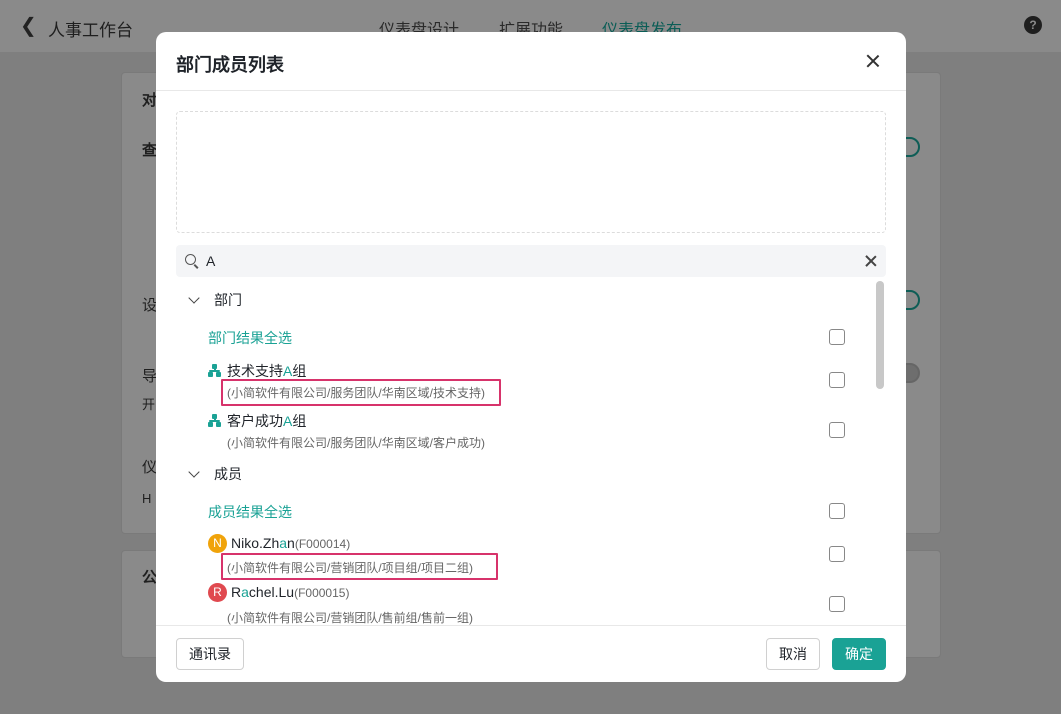  Describe the element at coordinates (230, 65) in the screenshot. I see `modal-title: 部门成员列表` at that location.